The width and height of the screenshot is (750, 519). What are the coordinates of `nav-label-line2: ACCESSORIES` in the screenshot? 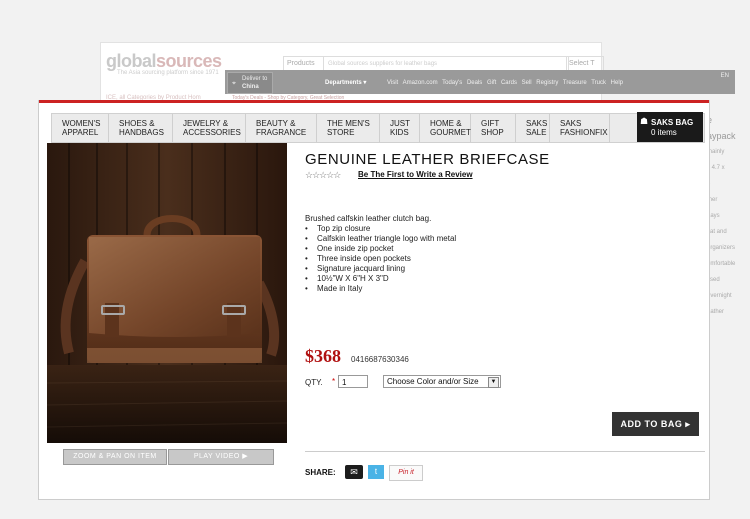 It's located at (212, 132).